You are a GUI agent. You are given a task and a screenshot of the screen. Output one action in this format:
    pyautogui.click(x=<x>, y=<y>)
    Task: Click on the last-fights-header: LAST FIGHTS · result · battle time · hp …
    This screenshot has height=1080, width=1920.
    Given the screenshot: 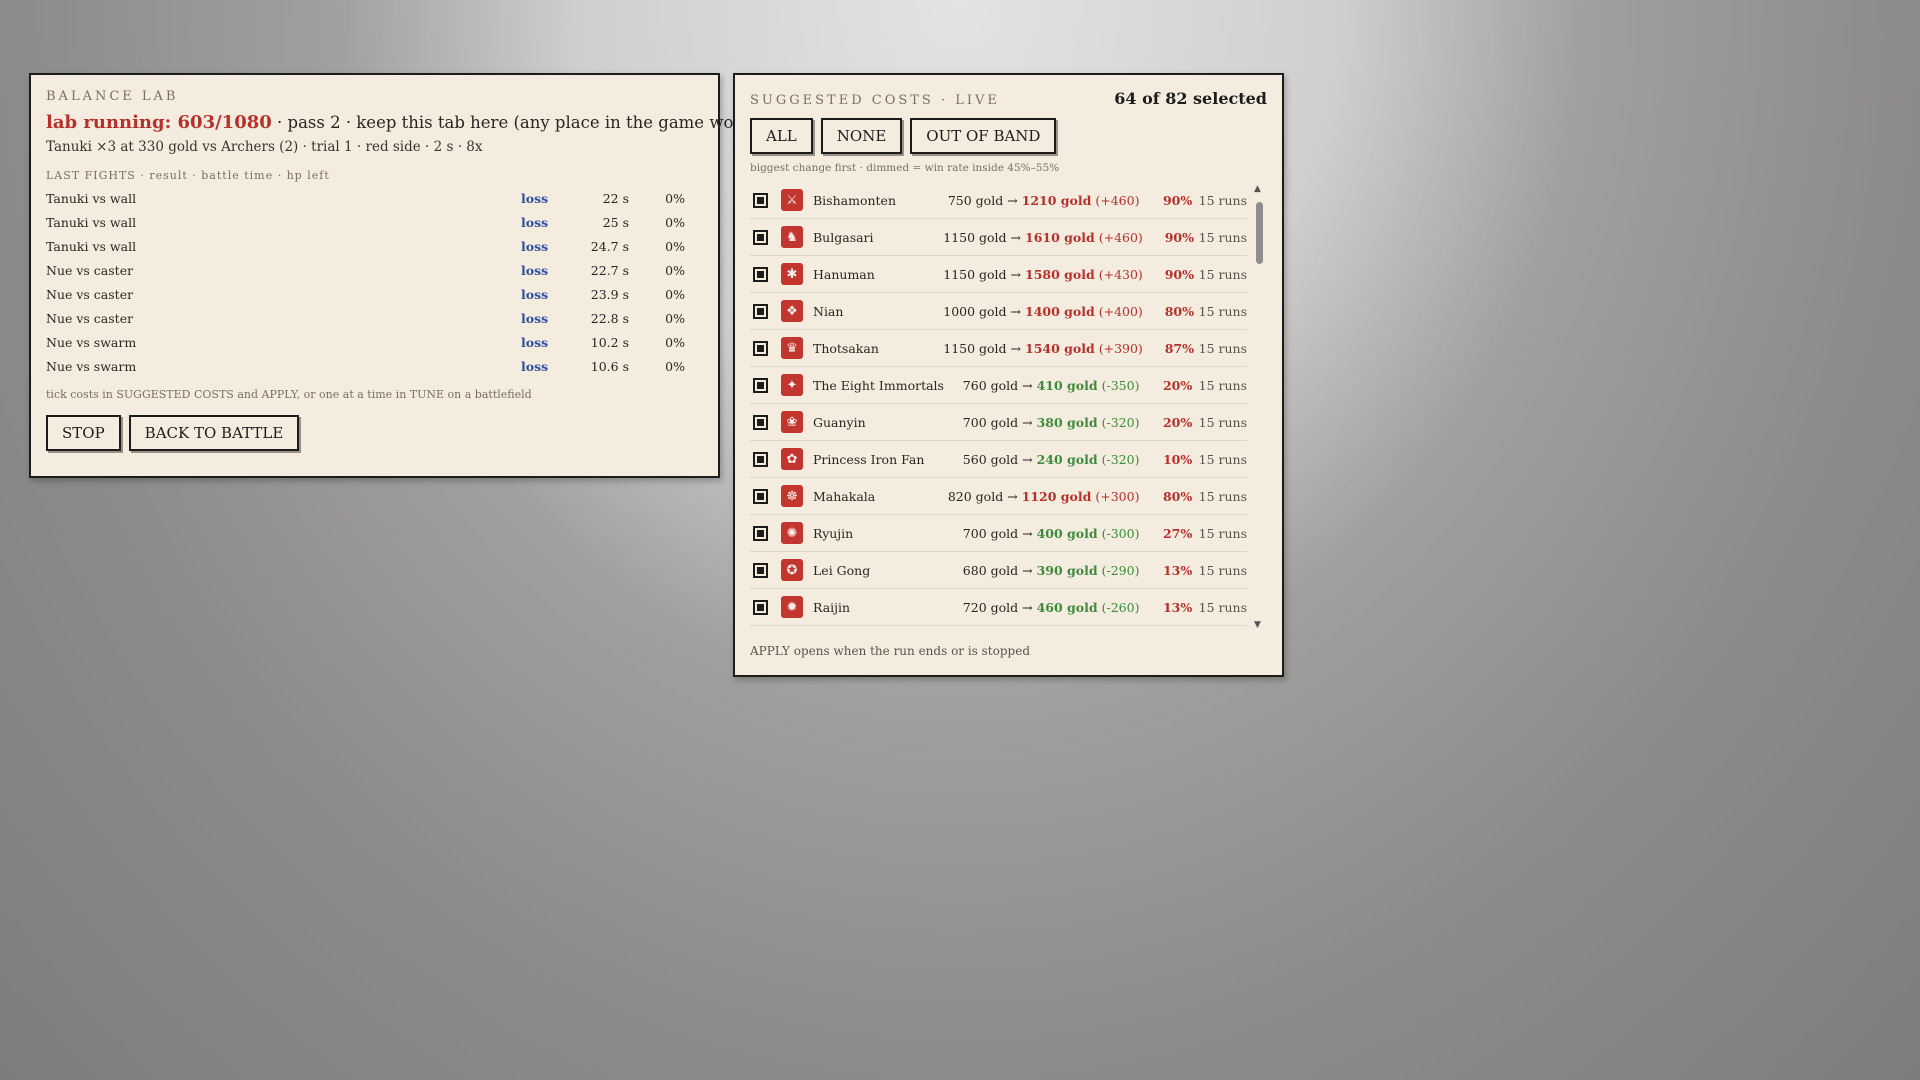 What is the action you would take?
    pyautogui.click(x=188, y=175)
    